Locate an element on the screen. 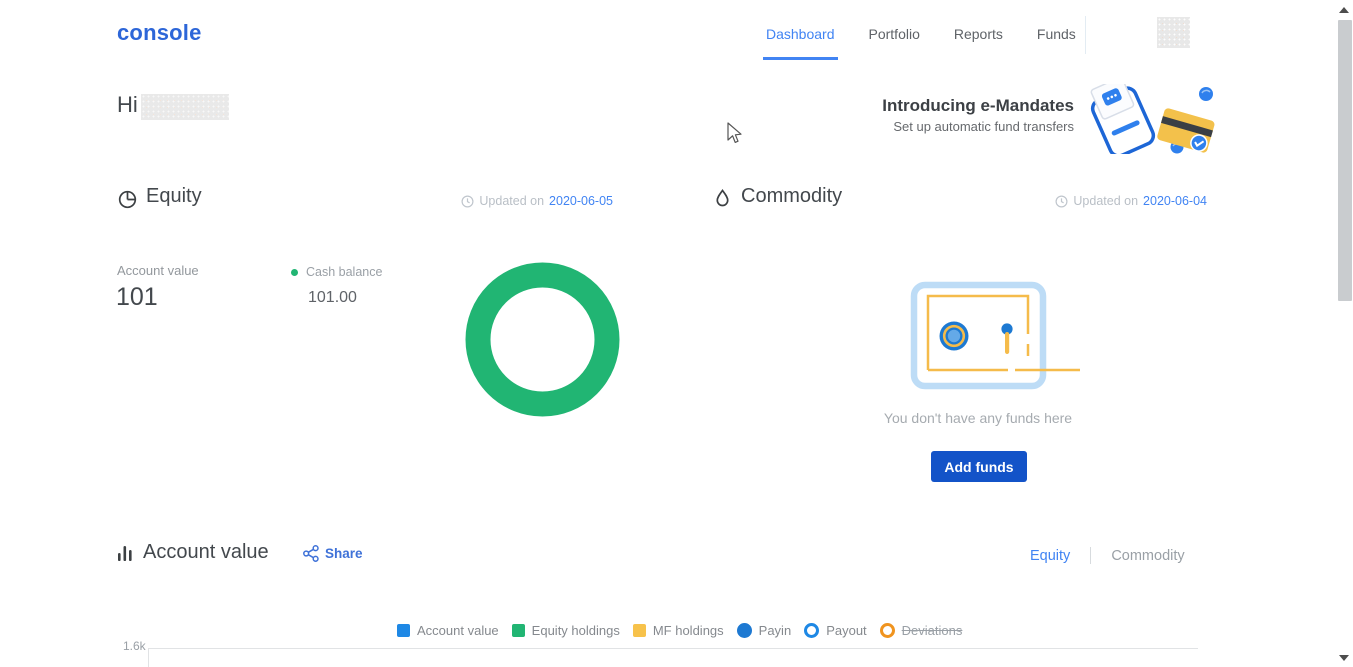  nav-tab-funds: Funds is located at coordinates (1056, 34).